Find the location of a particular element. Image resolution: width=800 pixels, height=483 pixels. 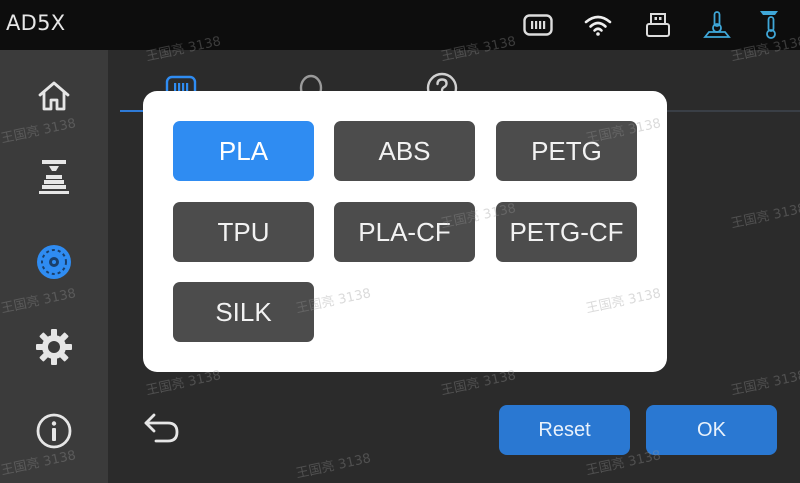

material-option-tpu: TPU is located at coordinates (243, 232).